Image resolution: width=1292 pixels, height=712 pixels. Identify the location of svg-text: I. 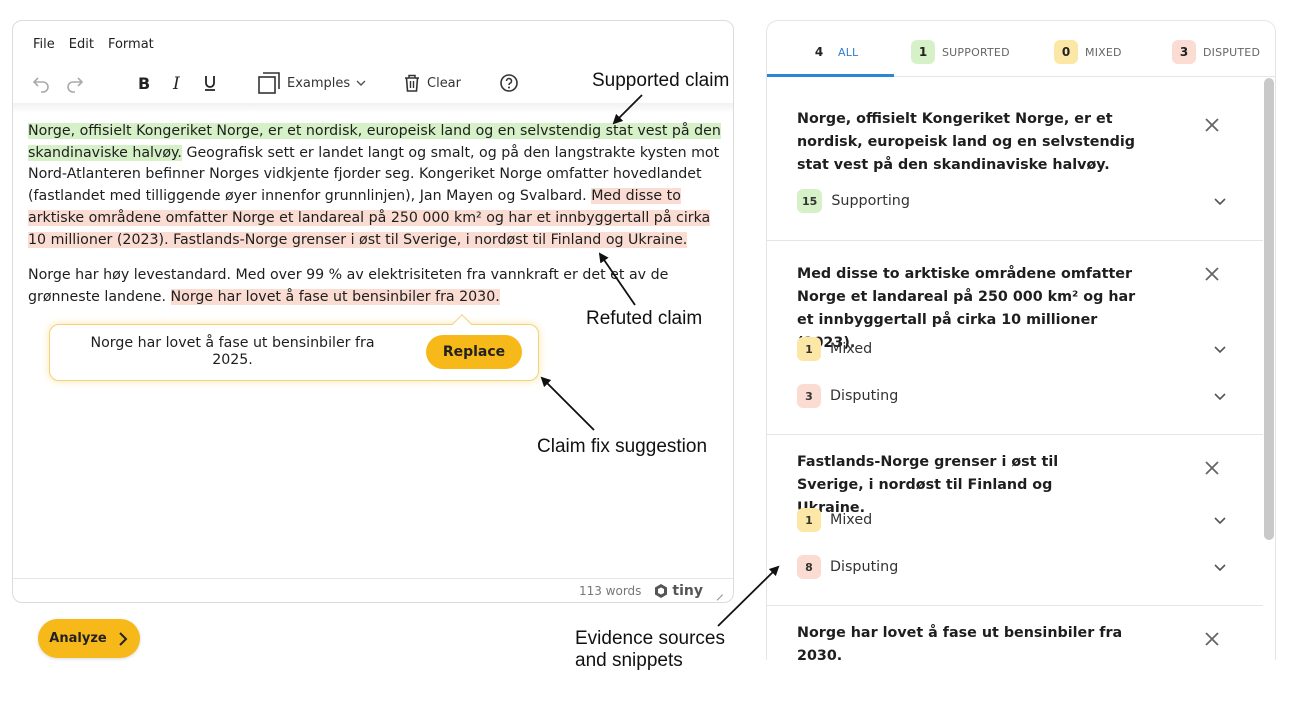
(176, 83).